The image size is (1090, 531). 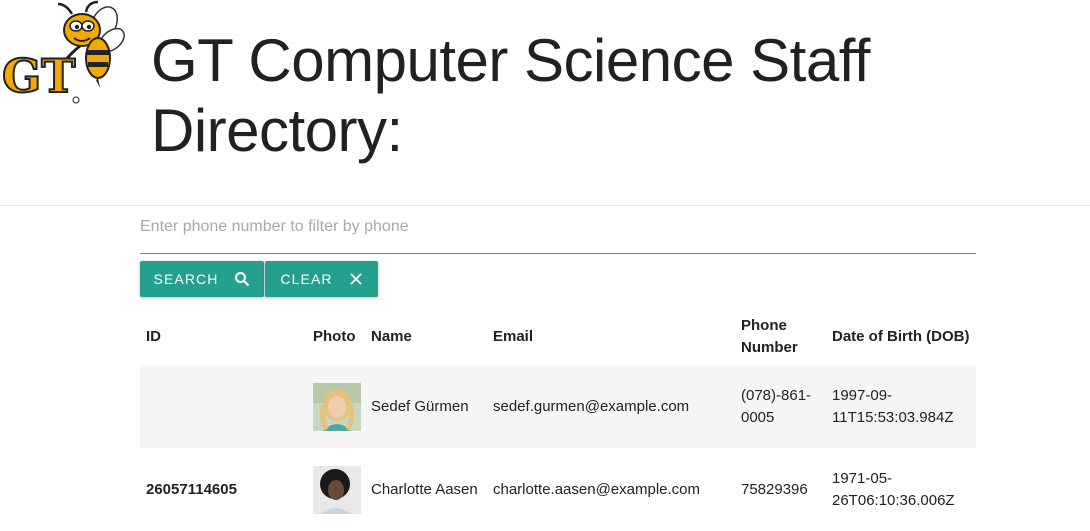 What do you see at coordinates (558, 227) in the screenshot?
I see `phone-filter-input` at bounding box center [558, 227].